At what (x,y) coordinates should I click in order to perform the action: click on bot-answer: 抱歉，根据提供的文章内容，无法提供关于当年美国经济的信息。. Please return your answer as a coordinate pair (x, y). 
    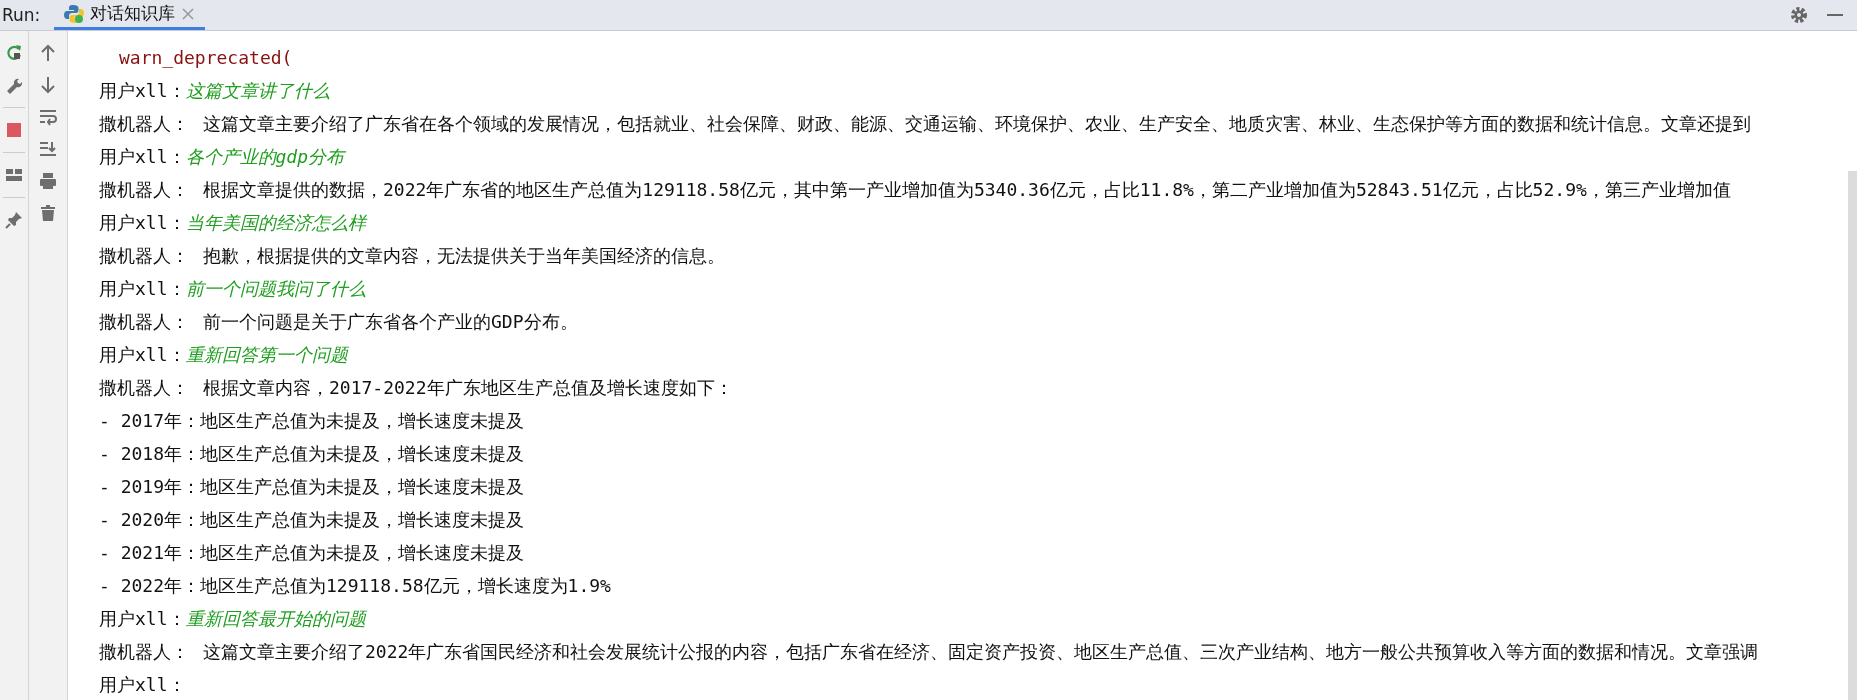
    Looking at the image, I should click on (464, 255).